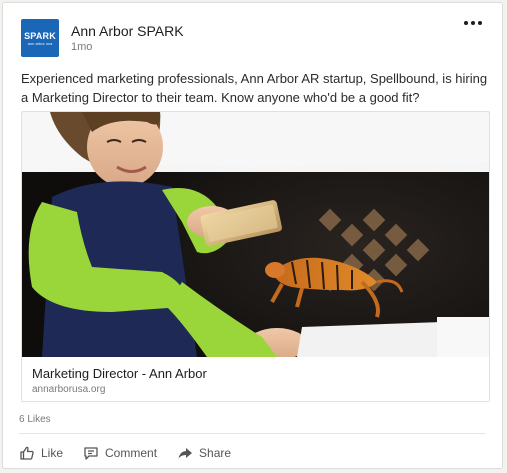  I want to click on like-button: Like, so click(41, 453).